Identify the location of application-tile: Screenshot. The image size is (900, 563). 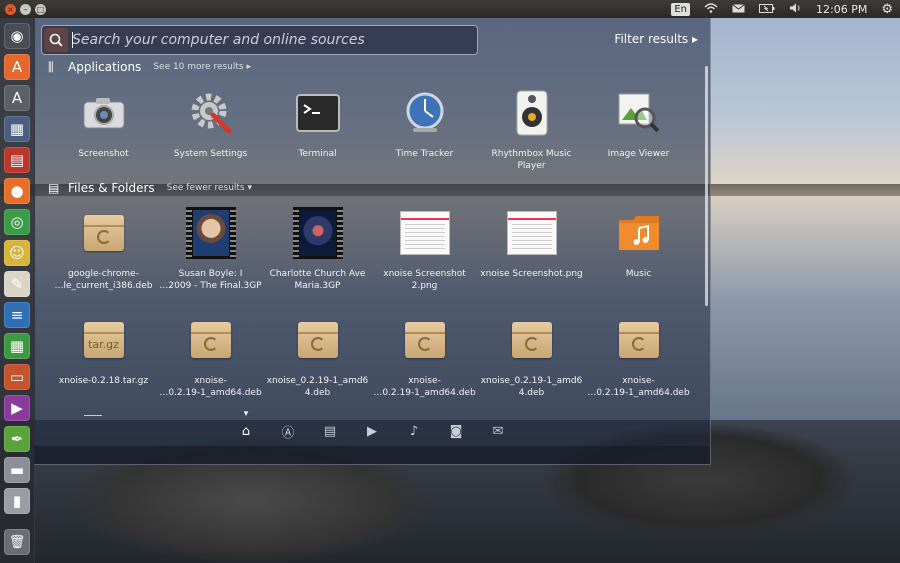
(103, 124).